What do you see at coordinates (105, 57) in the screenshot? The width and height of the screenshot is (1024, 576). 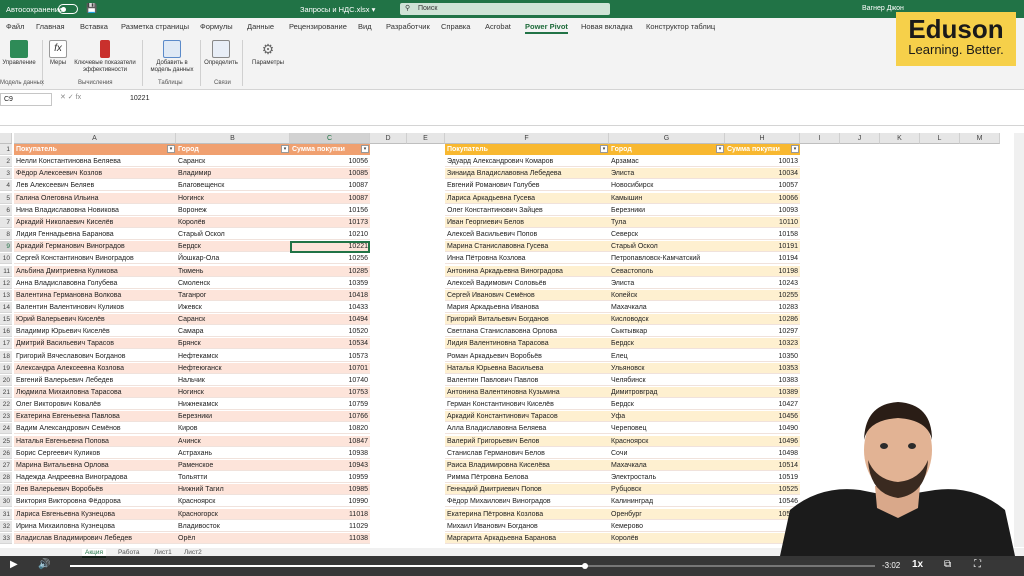 I see `kpi-button: Ключевые показатели эффективности` at bounding box center [105, 57].